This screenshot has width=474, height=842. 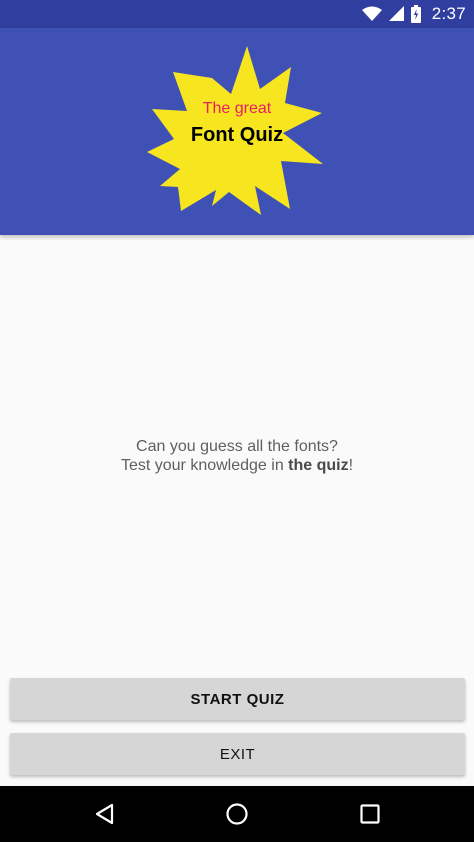 I want to click on back-icon, so click(x=105, y=814).